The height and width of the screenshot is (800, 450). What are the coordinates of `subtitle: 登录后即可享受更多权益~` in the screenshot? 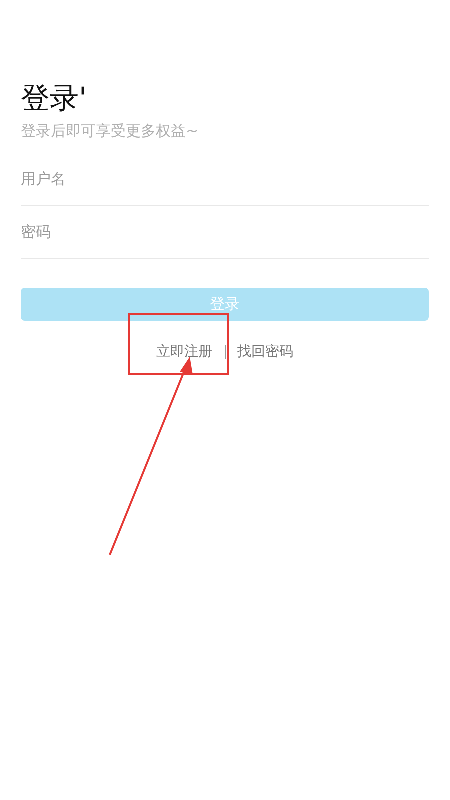 It's located at (110, 131).